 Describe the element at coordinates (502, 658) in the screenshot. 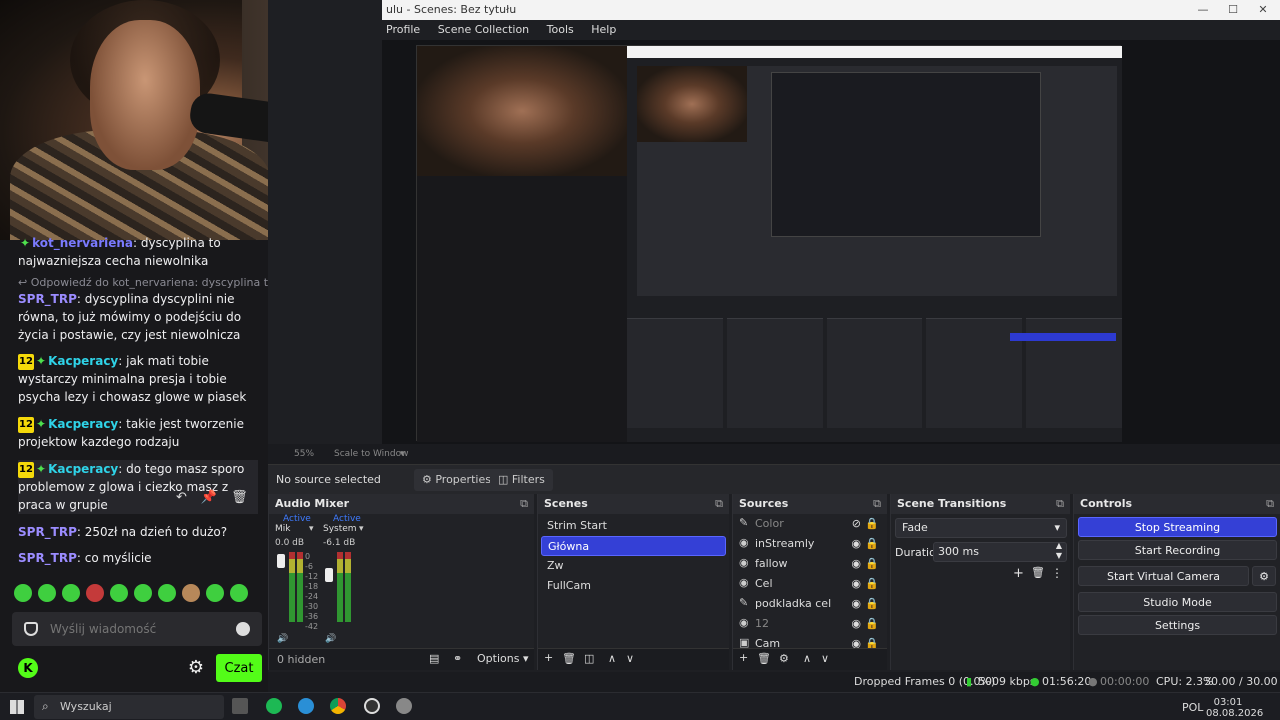

I see `options-button: Options ▾` at that location.